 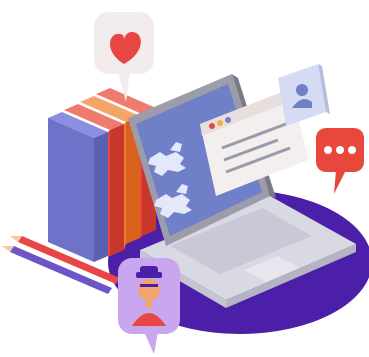 I want to click on heart-speech-bubble, so click(x=124, y=57).